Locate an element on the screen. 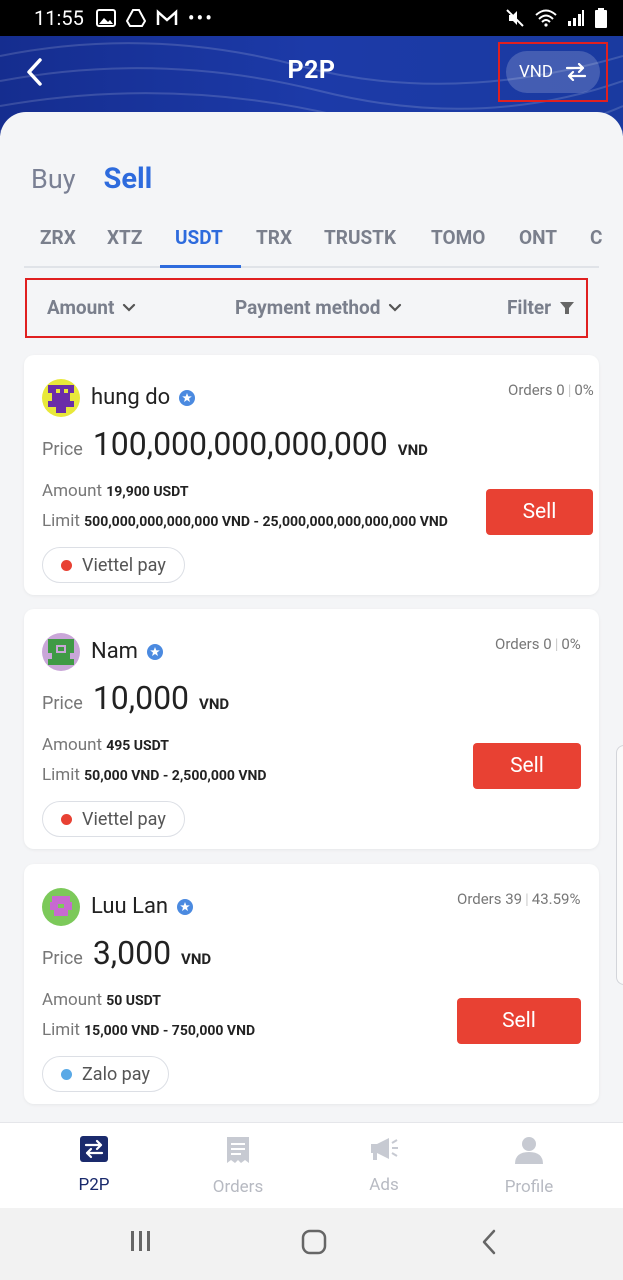 This screenshot has width=623, height=1280. mute-icon is located at coordinates (515, 18).